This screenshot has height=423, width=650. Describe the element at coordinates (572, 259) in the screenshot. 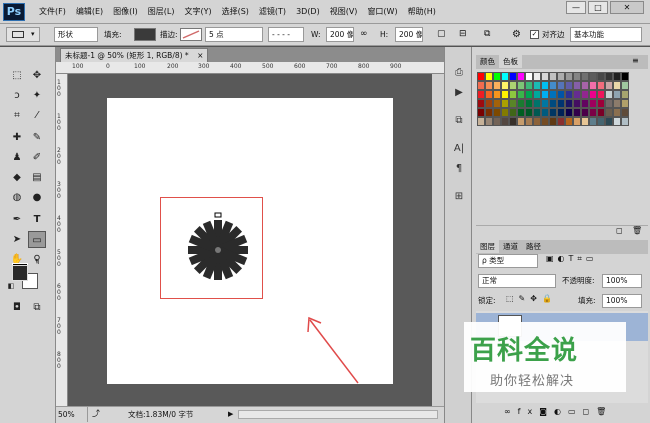

I see `layer-filter-icons: ▣◐T⌗▭` at that location.